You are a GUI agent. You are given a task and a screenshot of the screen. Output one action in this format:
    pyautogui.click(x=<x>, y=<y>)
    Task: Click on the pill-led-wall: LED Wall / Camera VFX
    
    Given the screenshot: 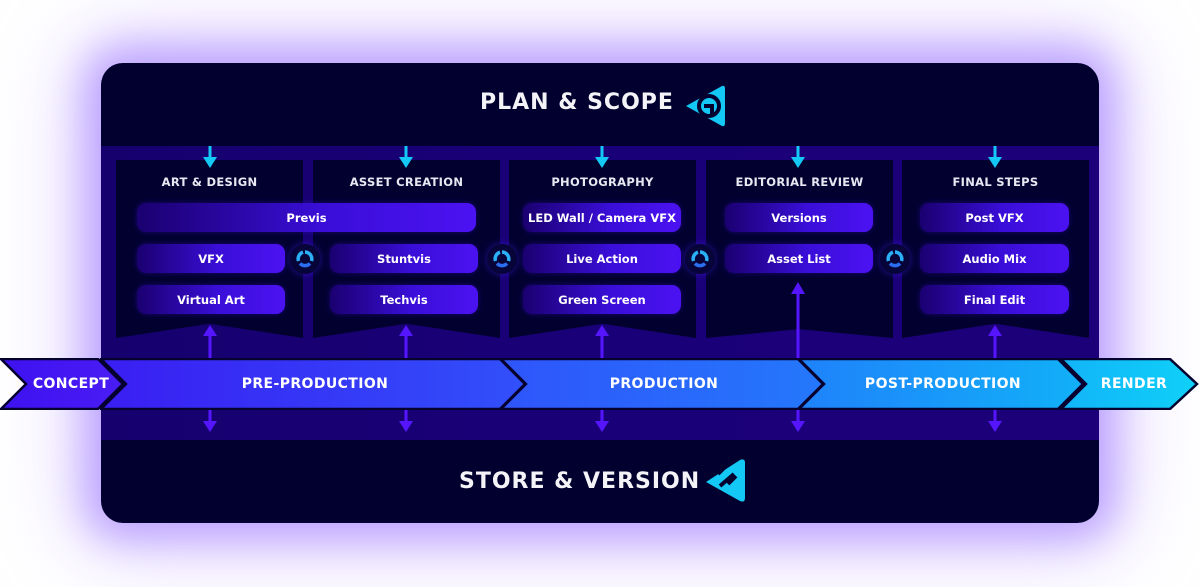 What is the action you would take?
    pyautogui.click(x=602, y=217)
    